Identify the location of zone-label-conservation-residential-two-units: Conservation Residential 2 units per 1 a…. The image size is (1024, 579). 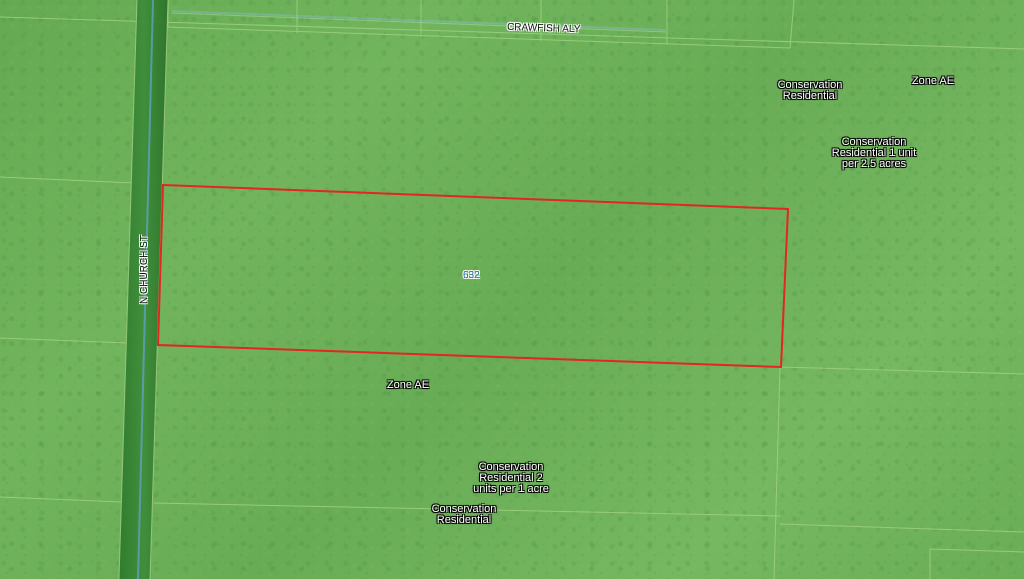
(511, 478).